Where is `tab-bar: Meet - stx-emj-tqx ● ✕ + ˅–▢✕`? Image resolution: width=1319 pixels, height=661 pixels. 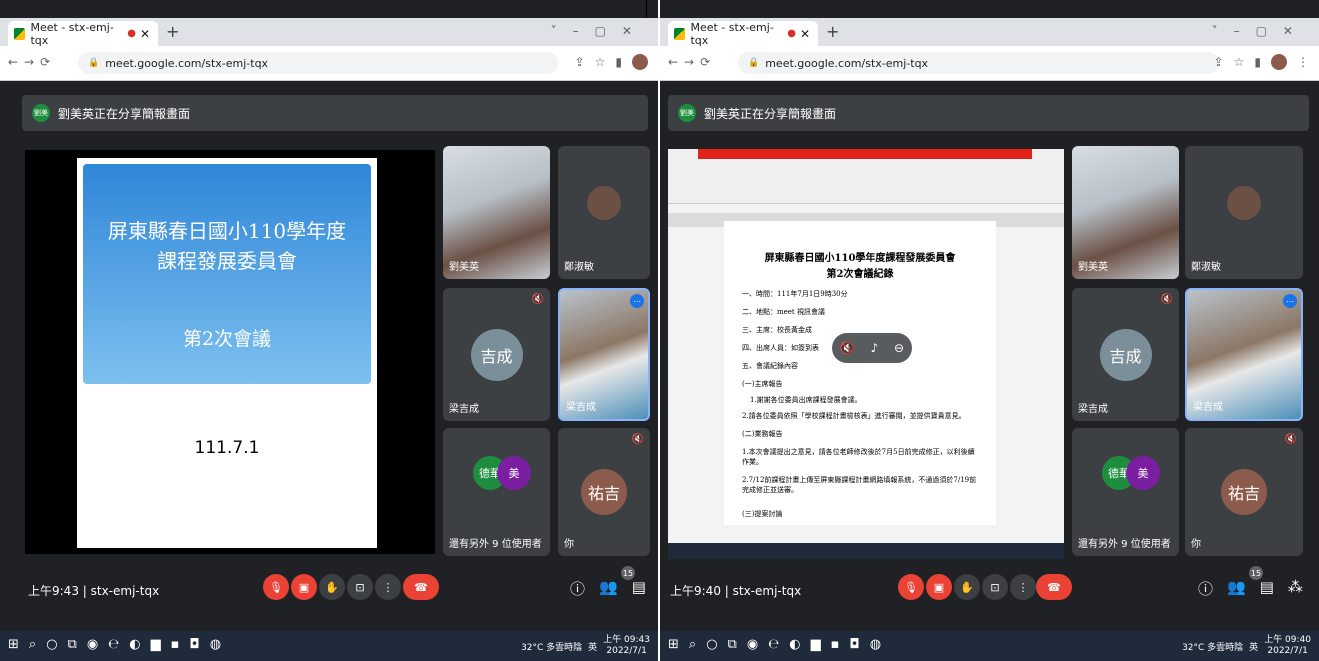
tab-bar: Meet - stx-emj-tqx ● ✕ + ˅–▢✕ is located at coordinates (989, 32).